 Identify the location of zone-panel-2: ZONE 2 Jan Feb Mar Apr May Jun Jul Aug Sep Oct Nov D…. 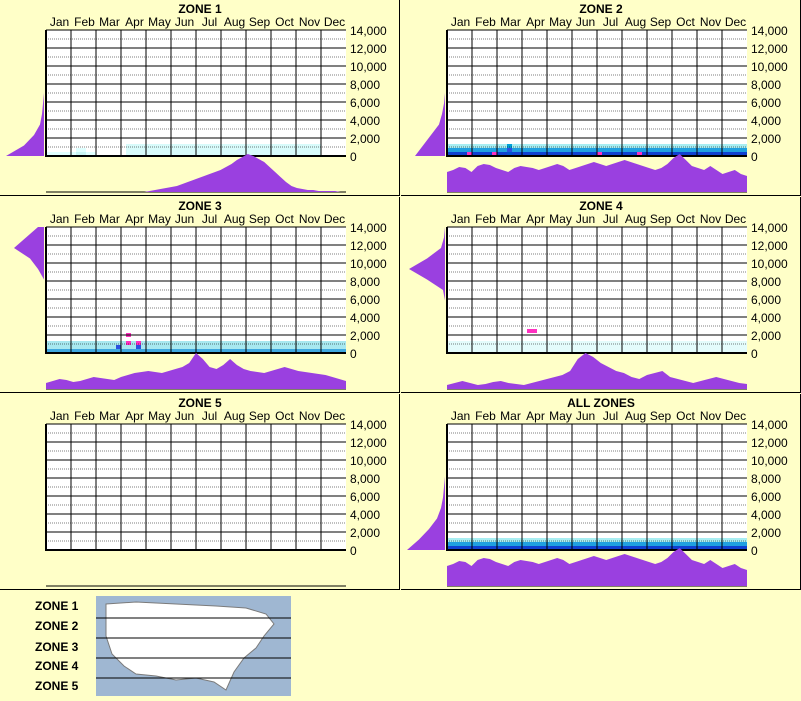
(601, 98).